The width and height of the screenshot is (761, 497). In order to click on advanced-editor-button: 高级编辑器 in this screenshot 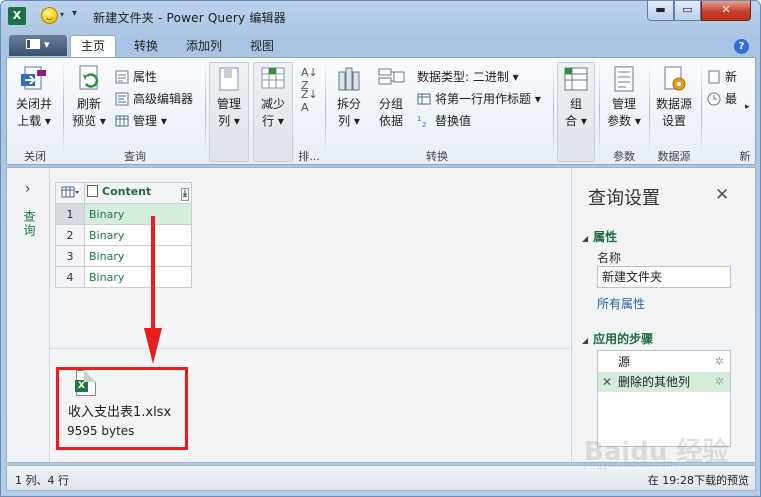, I will do `click(154, 98)`.